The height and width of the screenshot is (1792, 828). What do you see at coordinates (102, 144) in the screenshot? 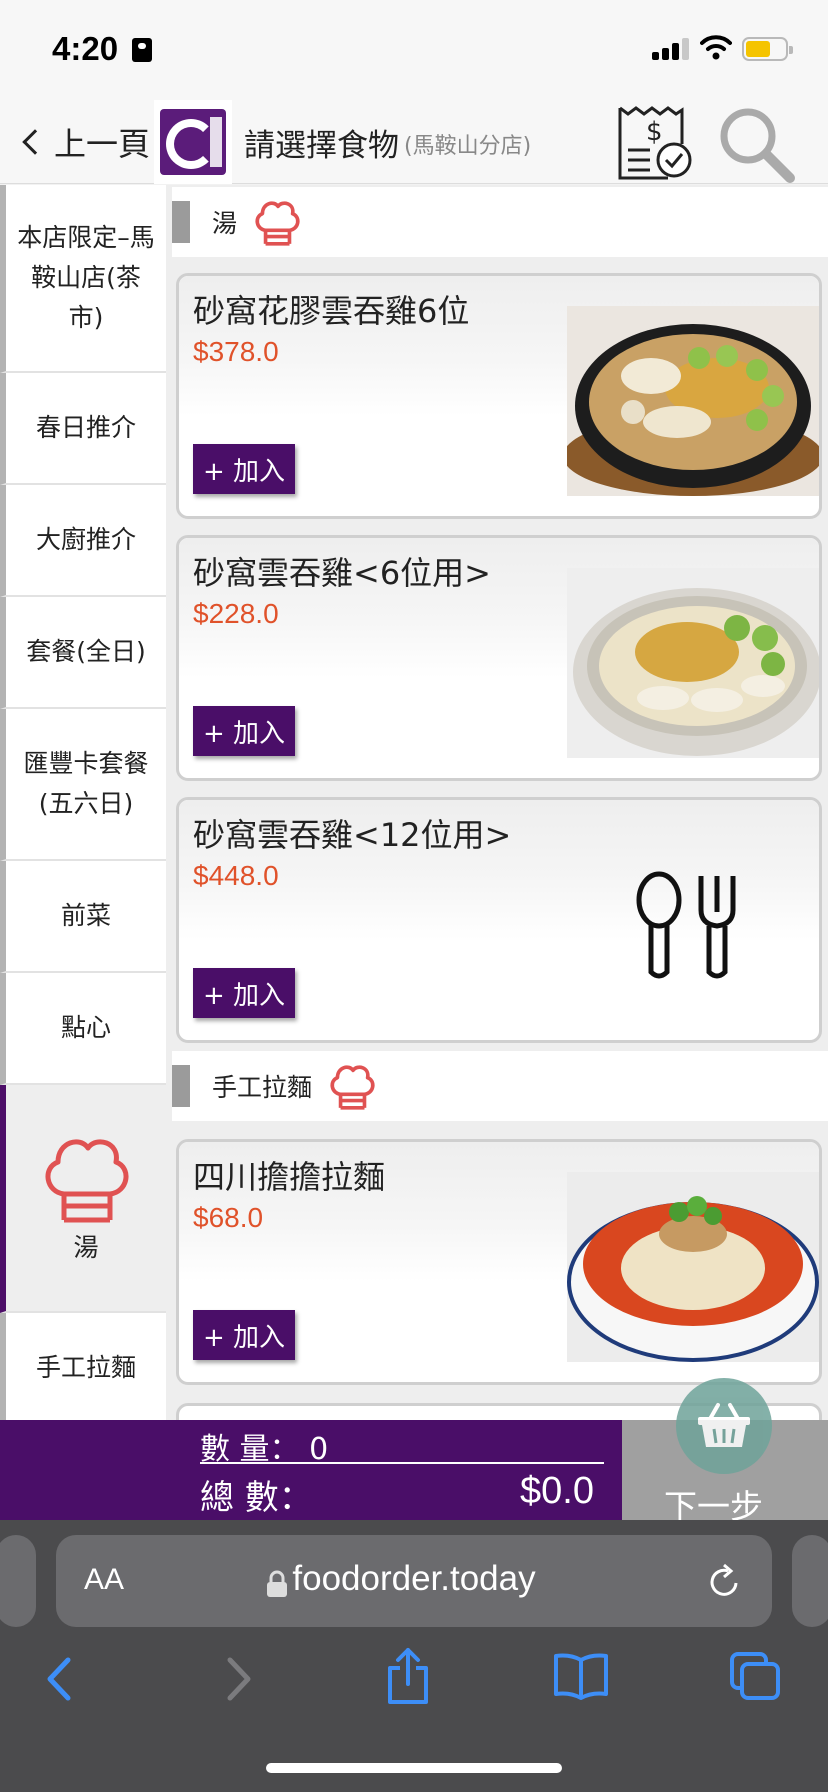
I see `back-label: 上一頁` at bounding box center [102, 144].